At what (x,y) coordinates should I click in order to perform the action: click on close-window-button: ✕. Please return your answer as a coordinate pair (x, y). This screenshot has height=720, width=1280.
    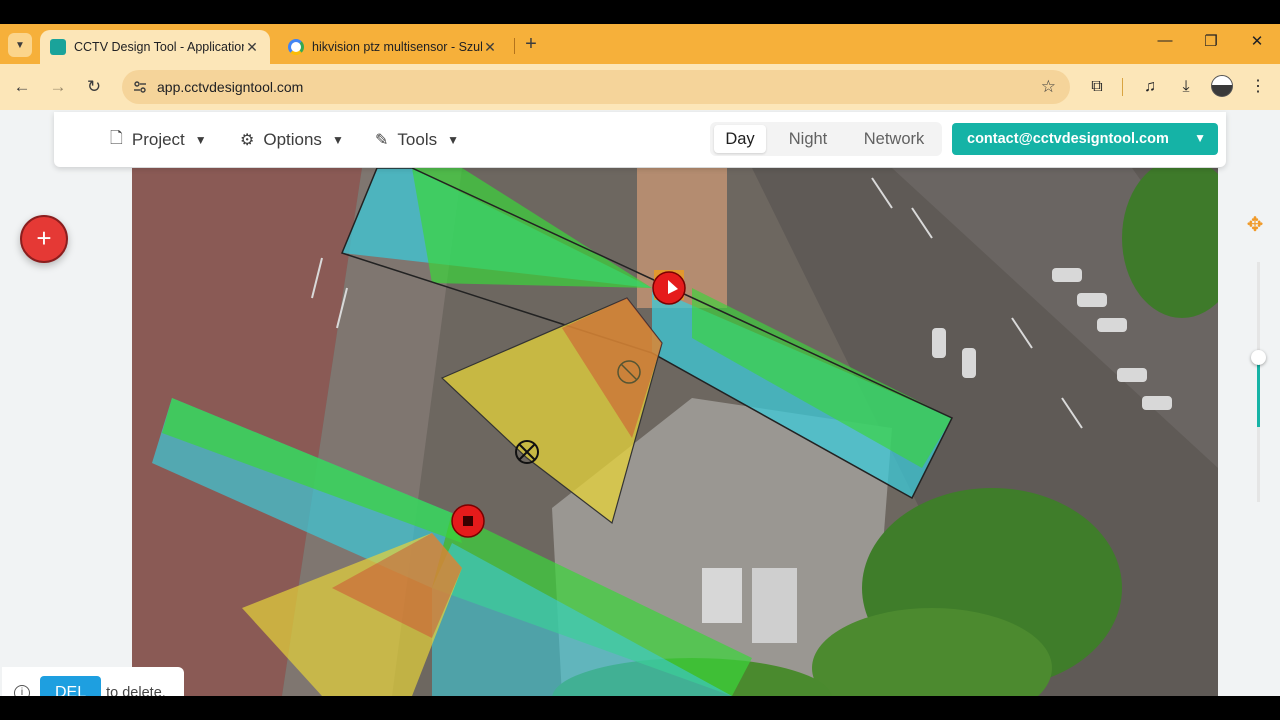
    Looking at the image, I should click on (1257, 44).